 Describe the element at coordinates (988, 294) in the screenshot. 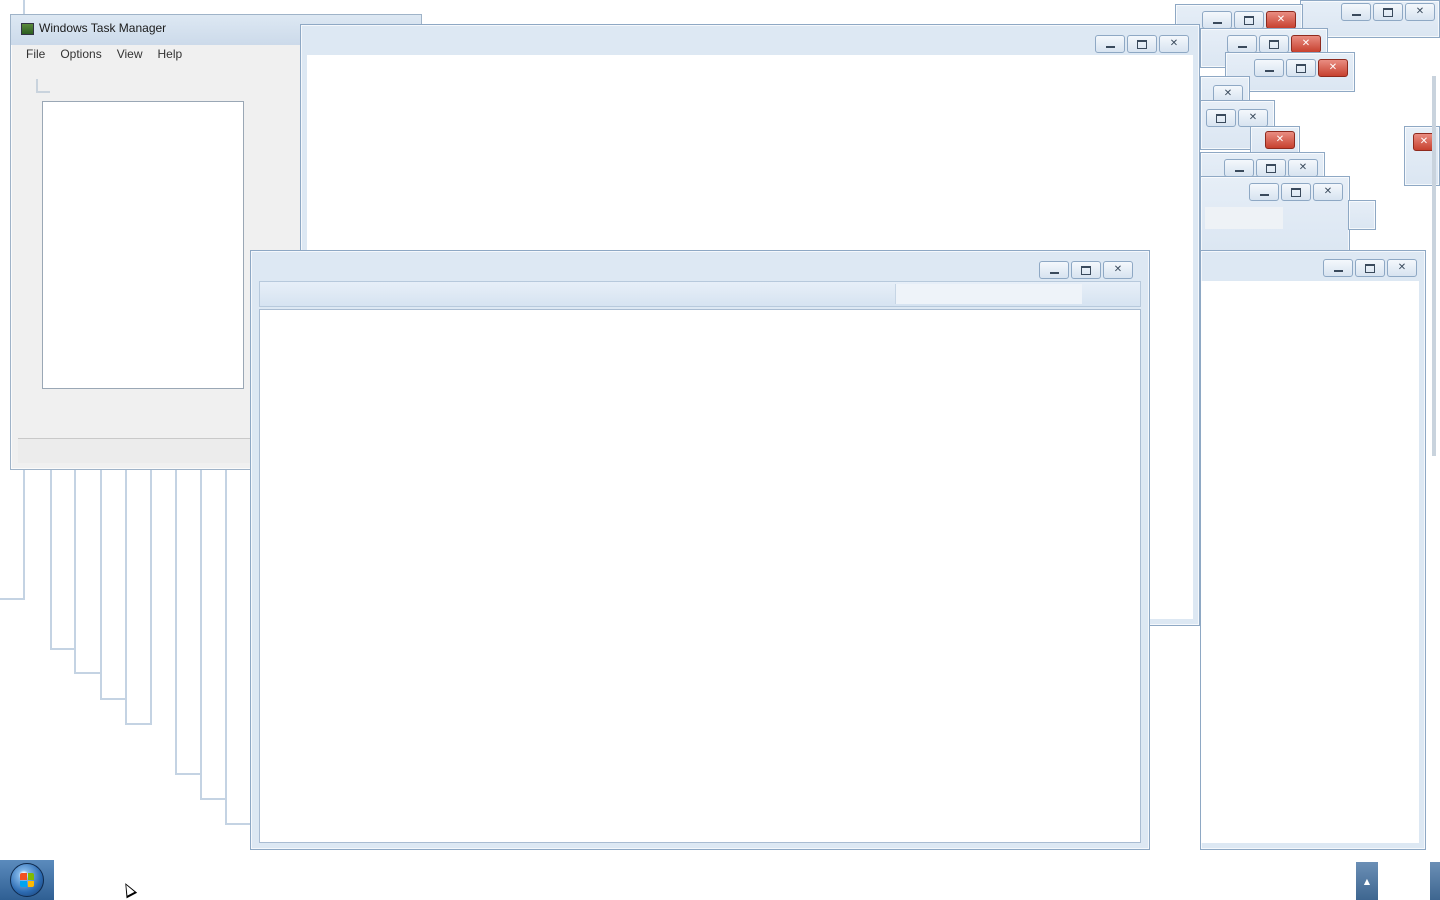

I see `search-box` at that location.